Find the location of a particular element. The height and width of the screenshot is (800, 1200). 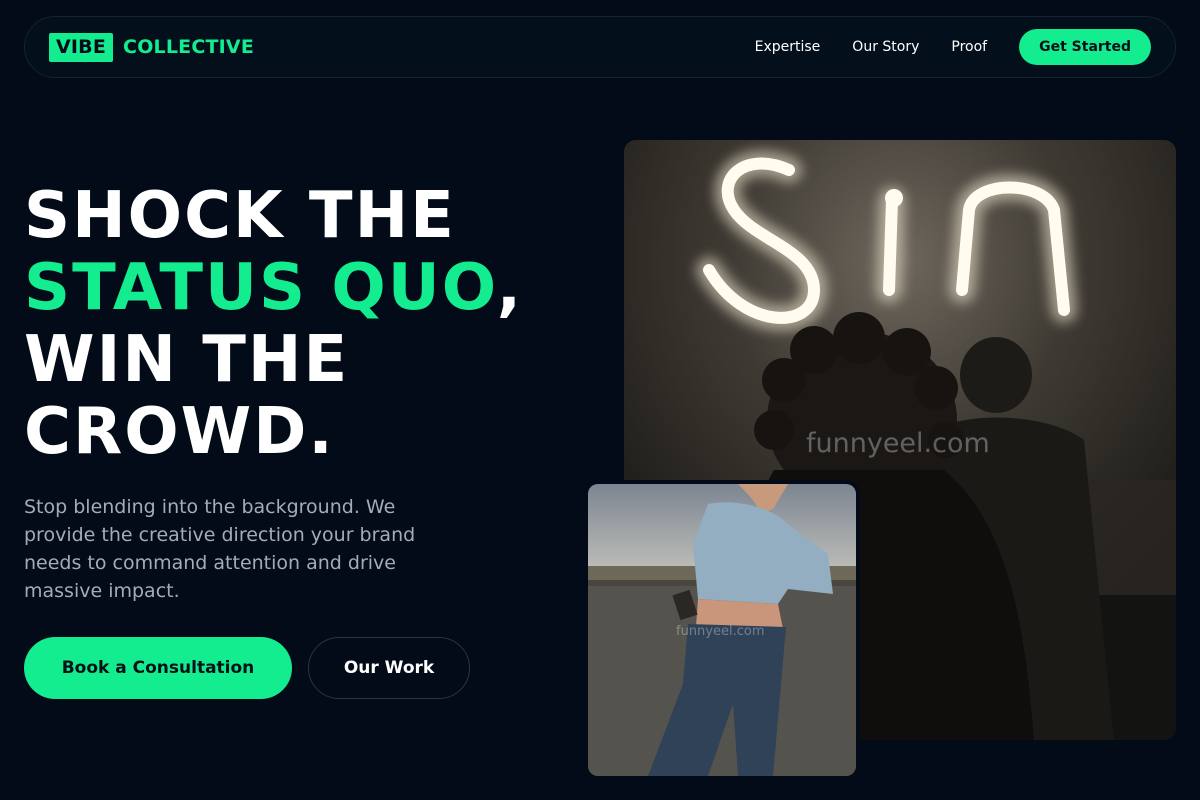

headline-line-3: WIN THE is located at coordinates (187, 360).